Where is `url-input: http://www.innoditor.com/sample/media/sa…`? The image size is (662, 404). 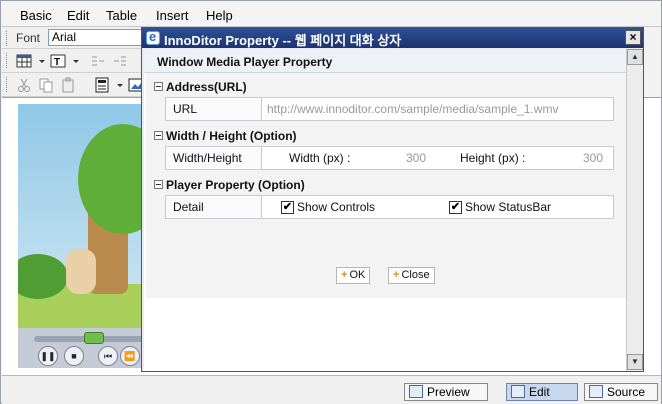
url-input: http://www.innoditor.com/sample/media/sa… is located at coordinates (412, 109).